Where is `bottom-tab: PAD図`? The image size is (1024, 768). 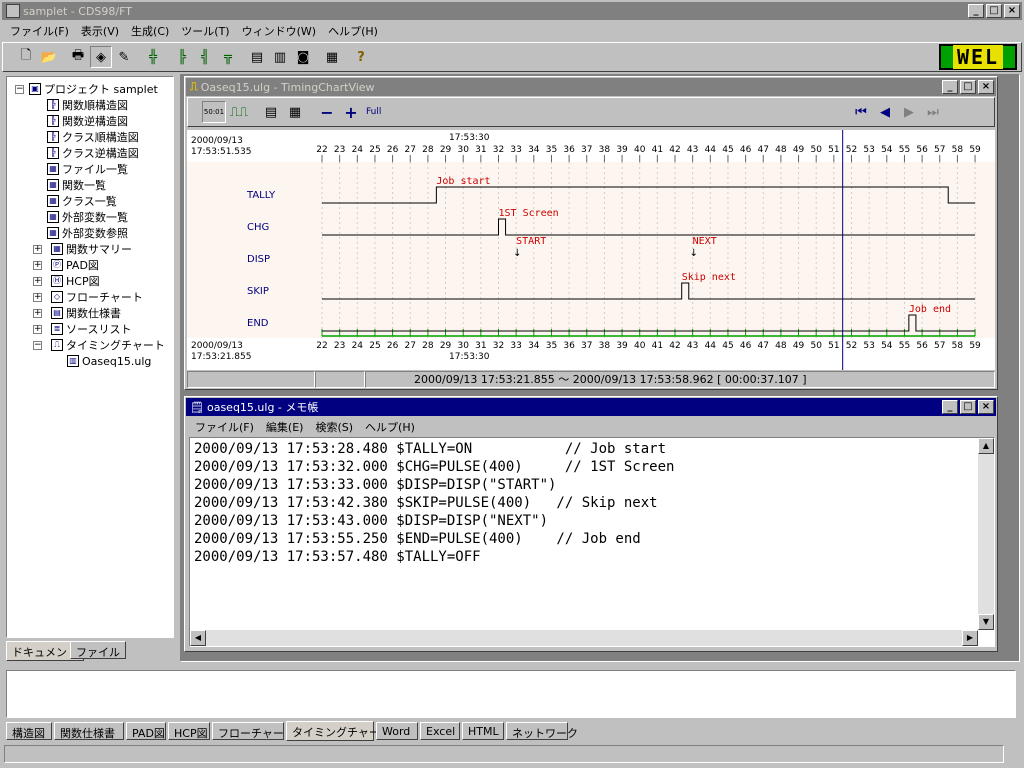
bottom-tab: PAD図 is located at coordinates (146, 731).